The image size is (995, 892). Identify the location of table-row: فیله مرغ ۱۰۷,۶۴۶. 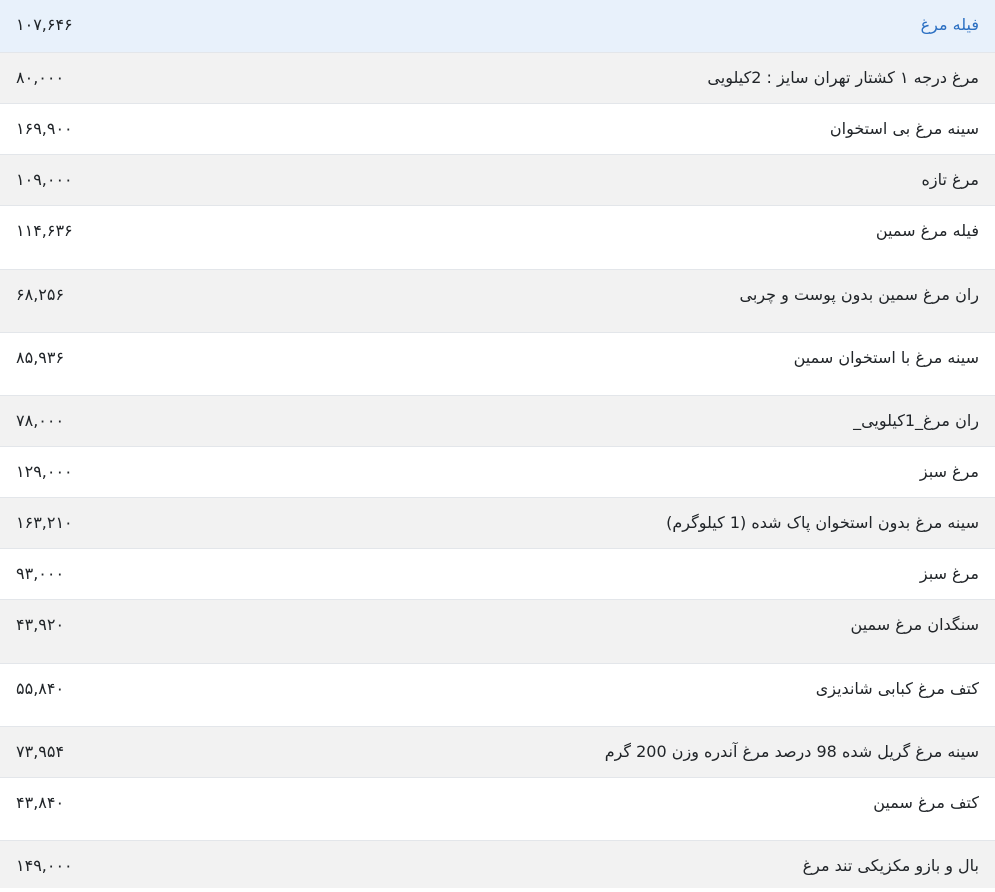
(497, 26).